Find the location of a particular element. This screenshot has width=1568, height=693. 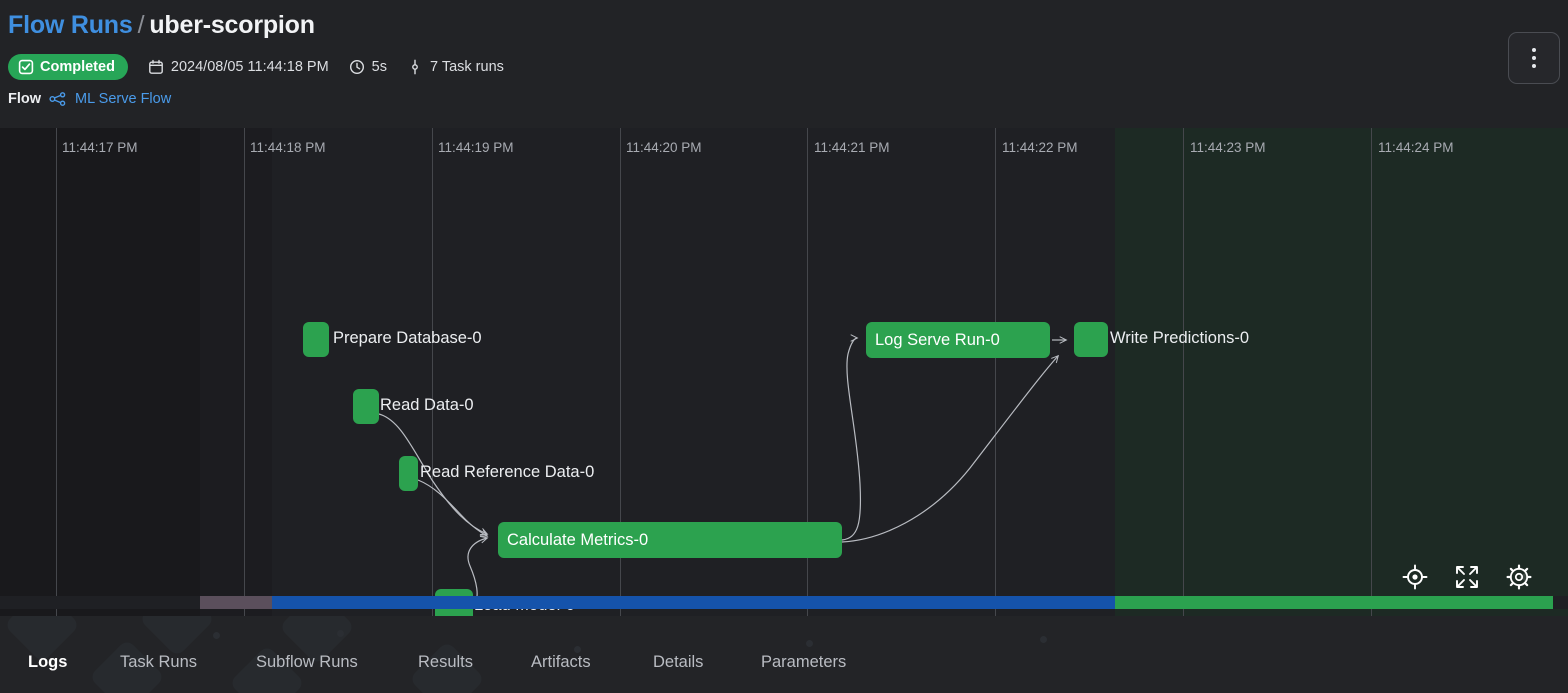

check-square-icon is located at coordinates (26, 67).